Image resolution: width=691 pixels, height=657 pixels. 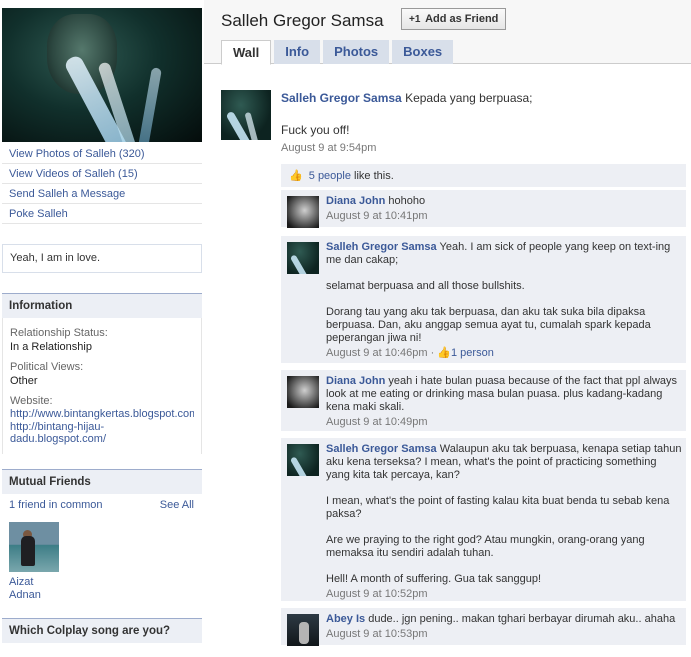 I want to click on friend-first-name: Aizat, so click(x=105, y=582).